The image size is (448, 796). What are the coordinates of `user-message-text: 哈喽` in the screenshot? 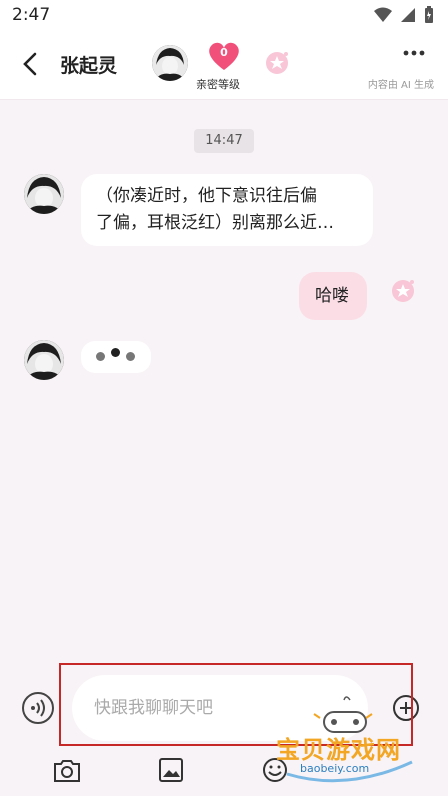 It's located at (332, 296).